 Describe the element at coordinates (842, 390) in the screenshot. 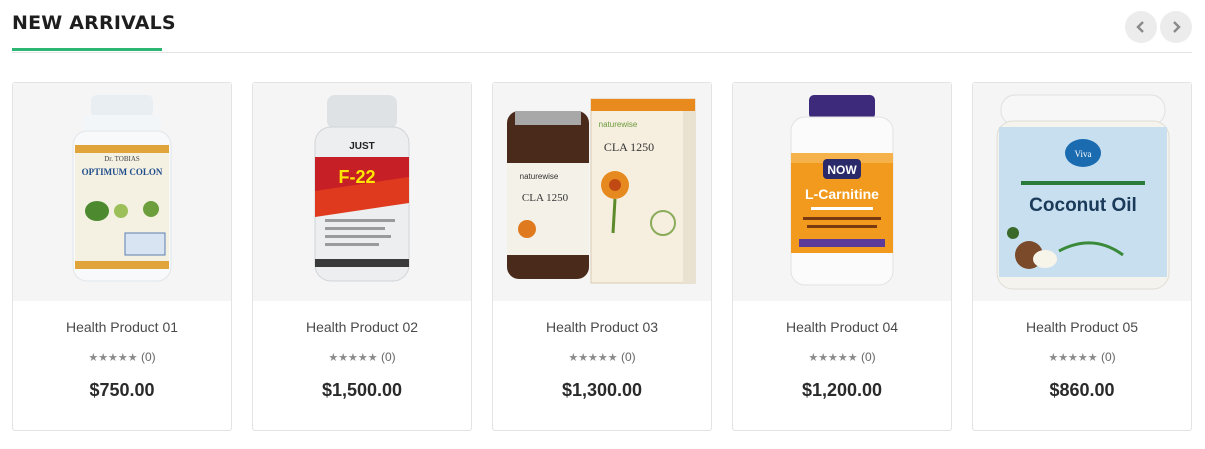

I see `product-price: $1,200.00` at that location.